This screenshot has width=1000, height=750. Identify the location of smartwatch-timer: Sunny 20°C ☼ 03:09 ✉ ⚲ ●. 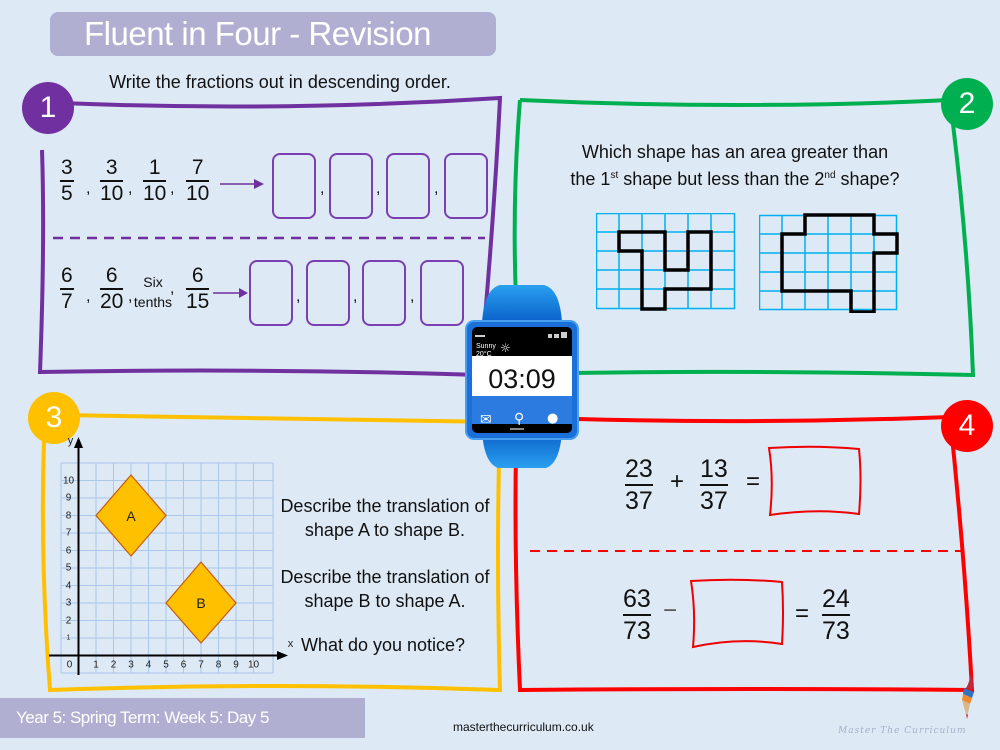
(522, 375).